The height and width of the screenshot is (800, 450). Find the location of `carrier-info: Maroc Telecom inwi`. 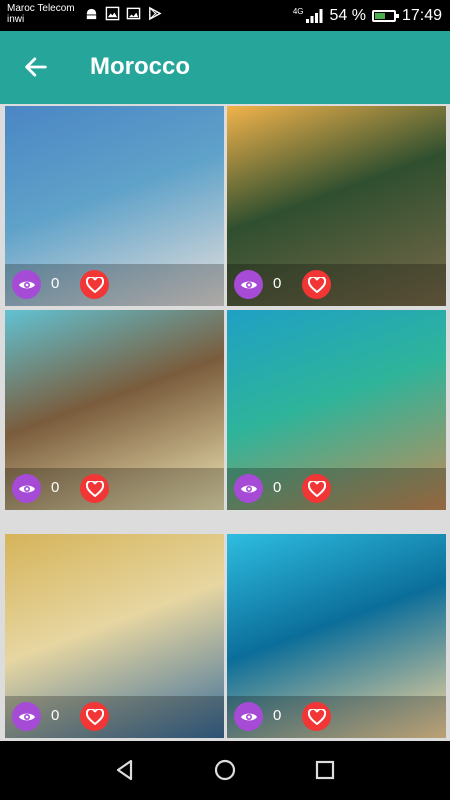

carrier-info: Maroc Telecom inwi is located at coordinates (41, 14).